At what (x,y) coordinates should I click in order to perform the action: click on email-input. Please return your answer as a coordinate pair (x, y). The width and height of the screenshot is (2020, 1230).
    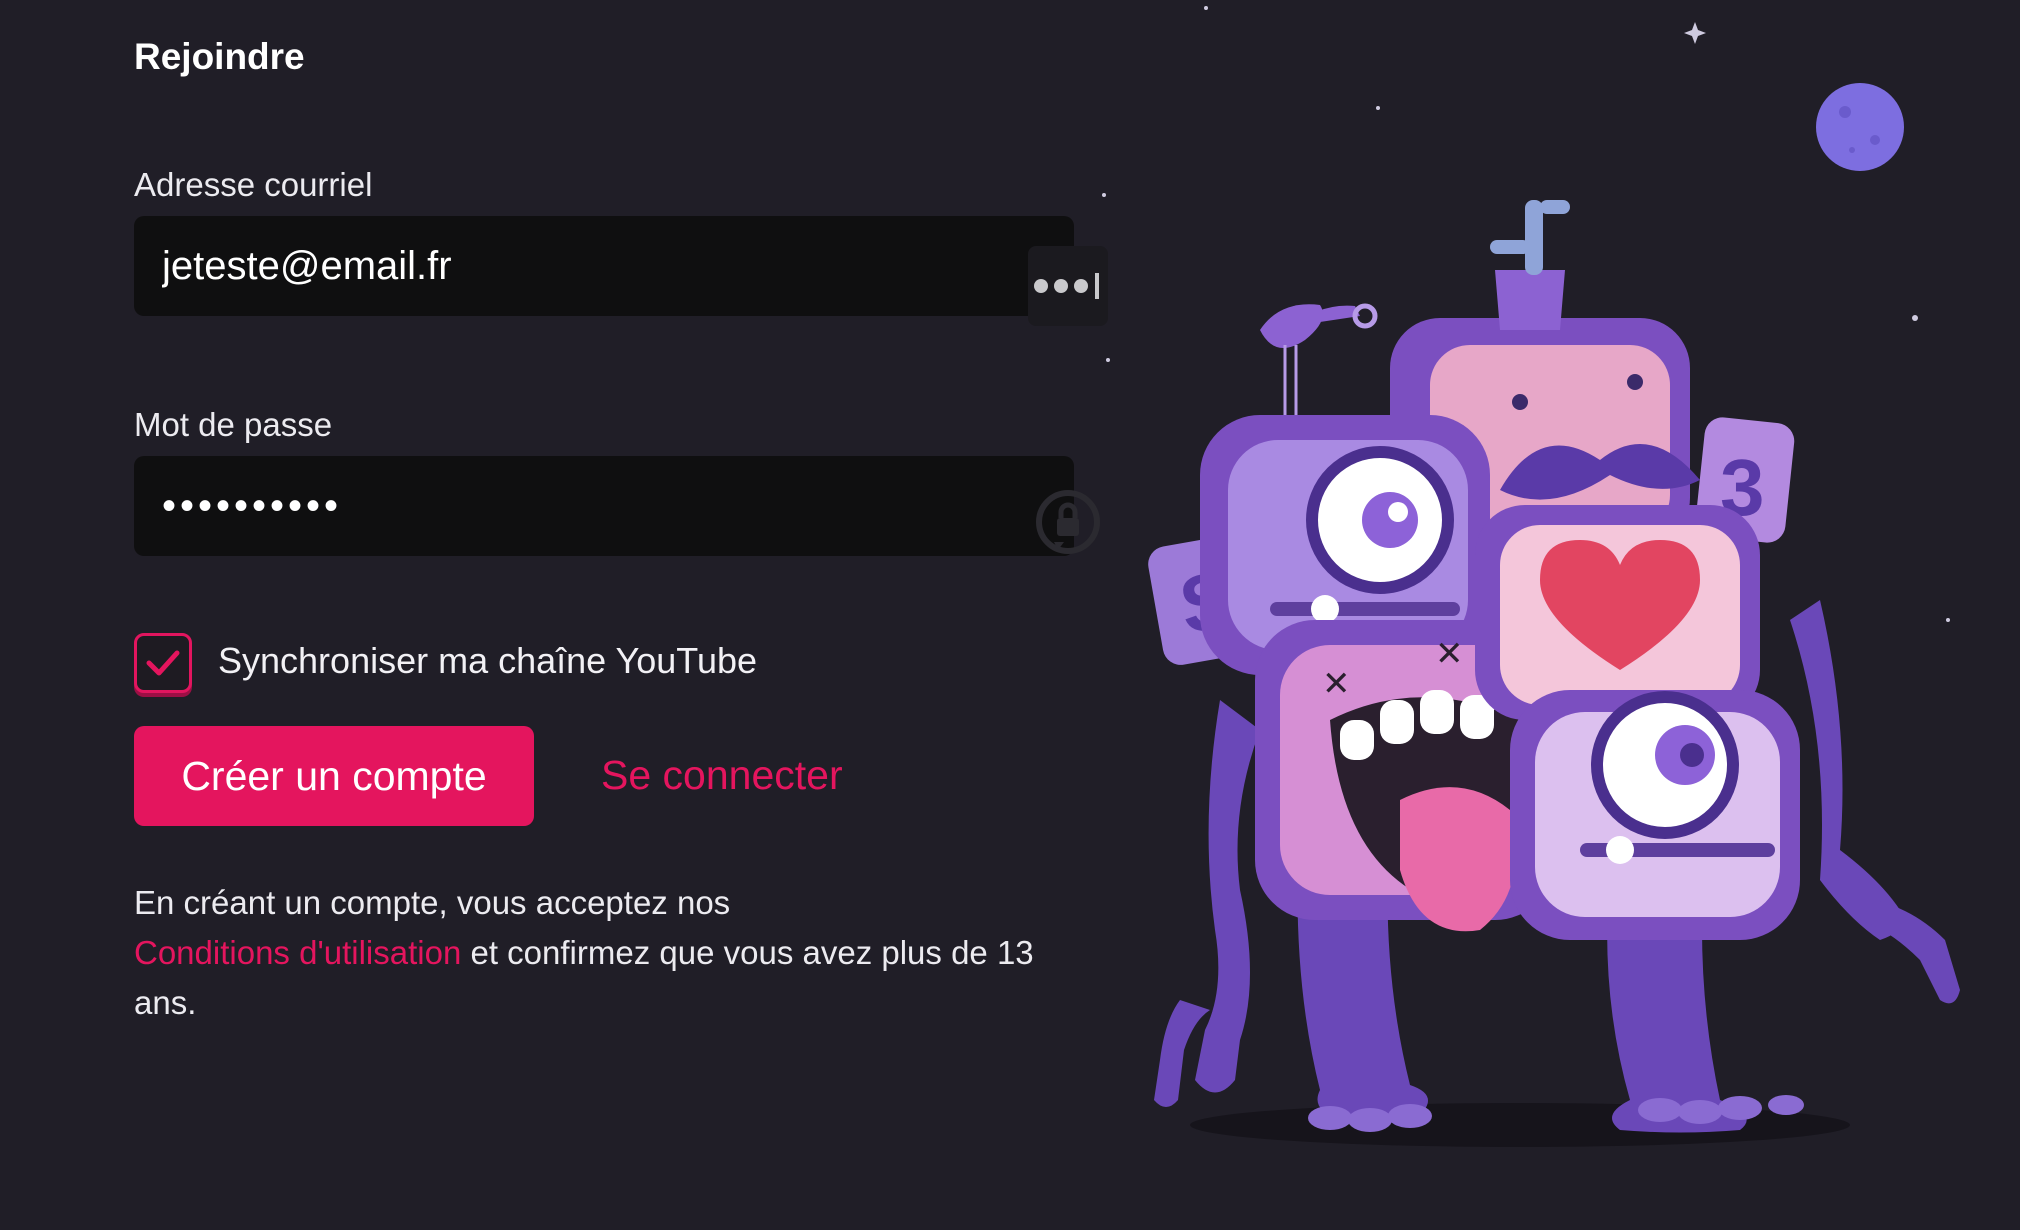
    Looking at the image, I should click on (542, 266).